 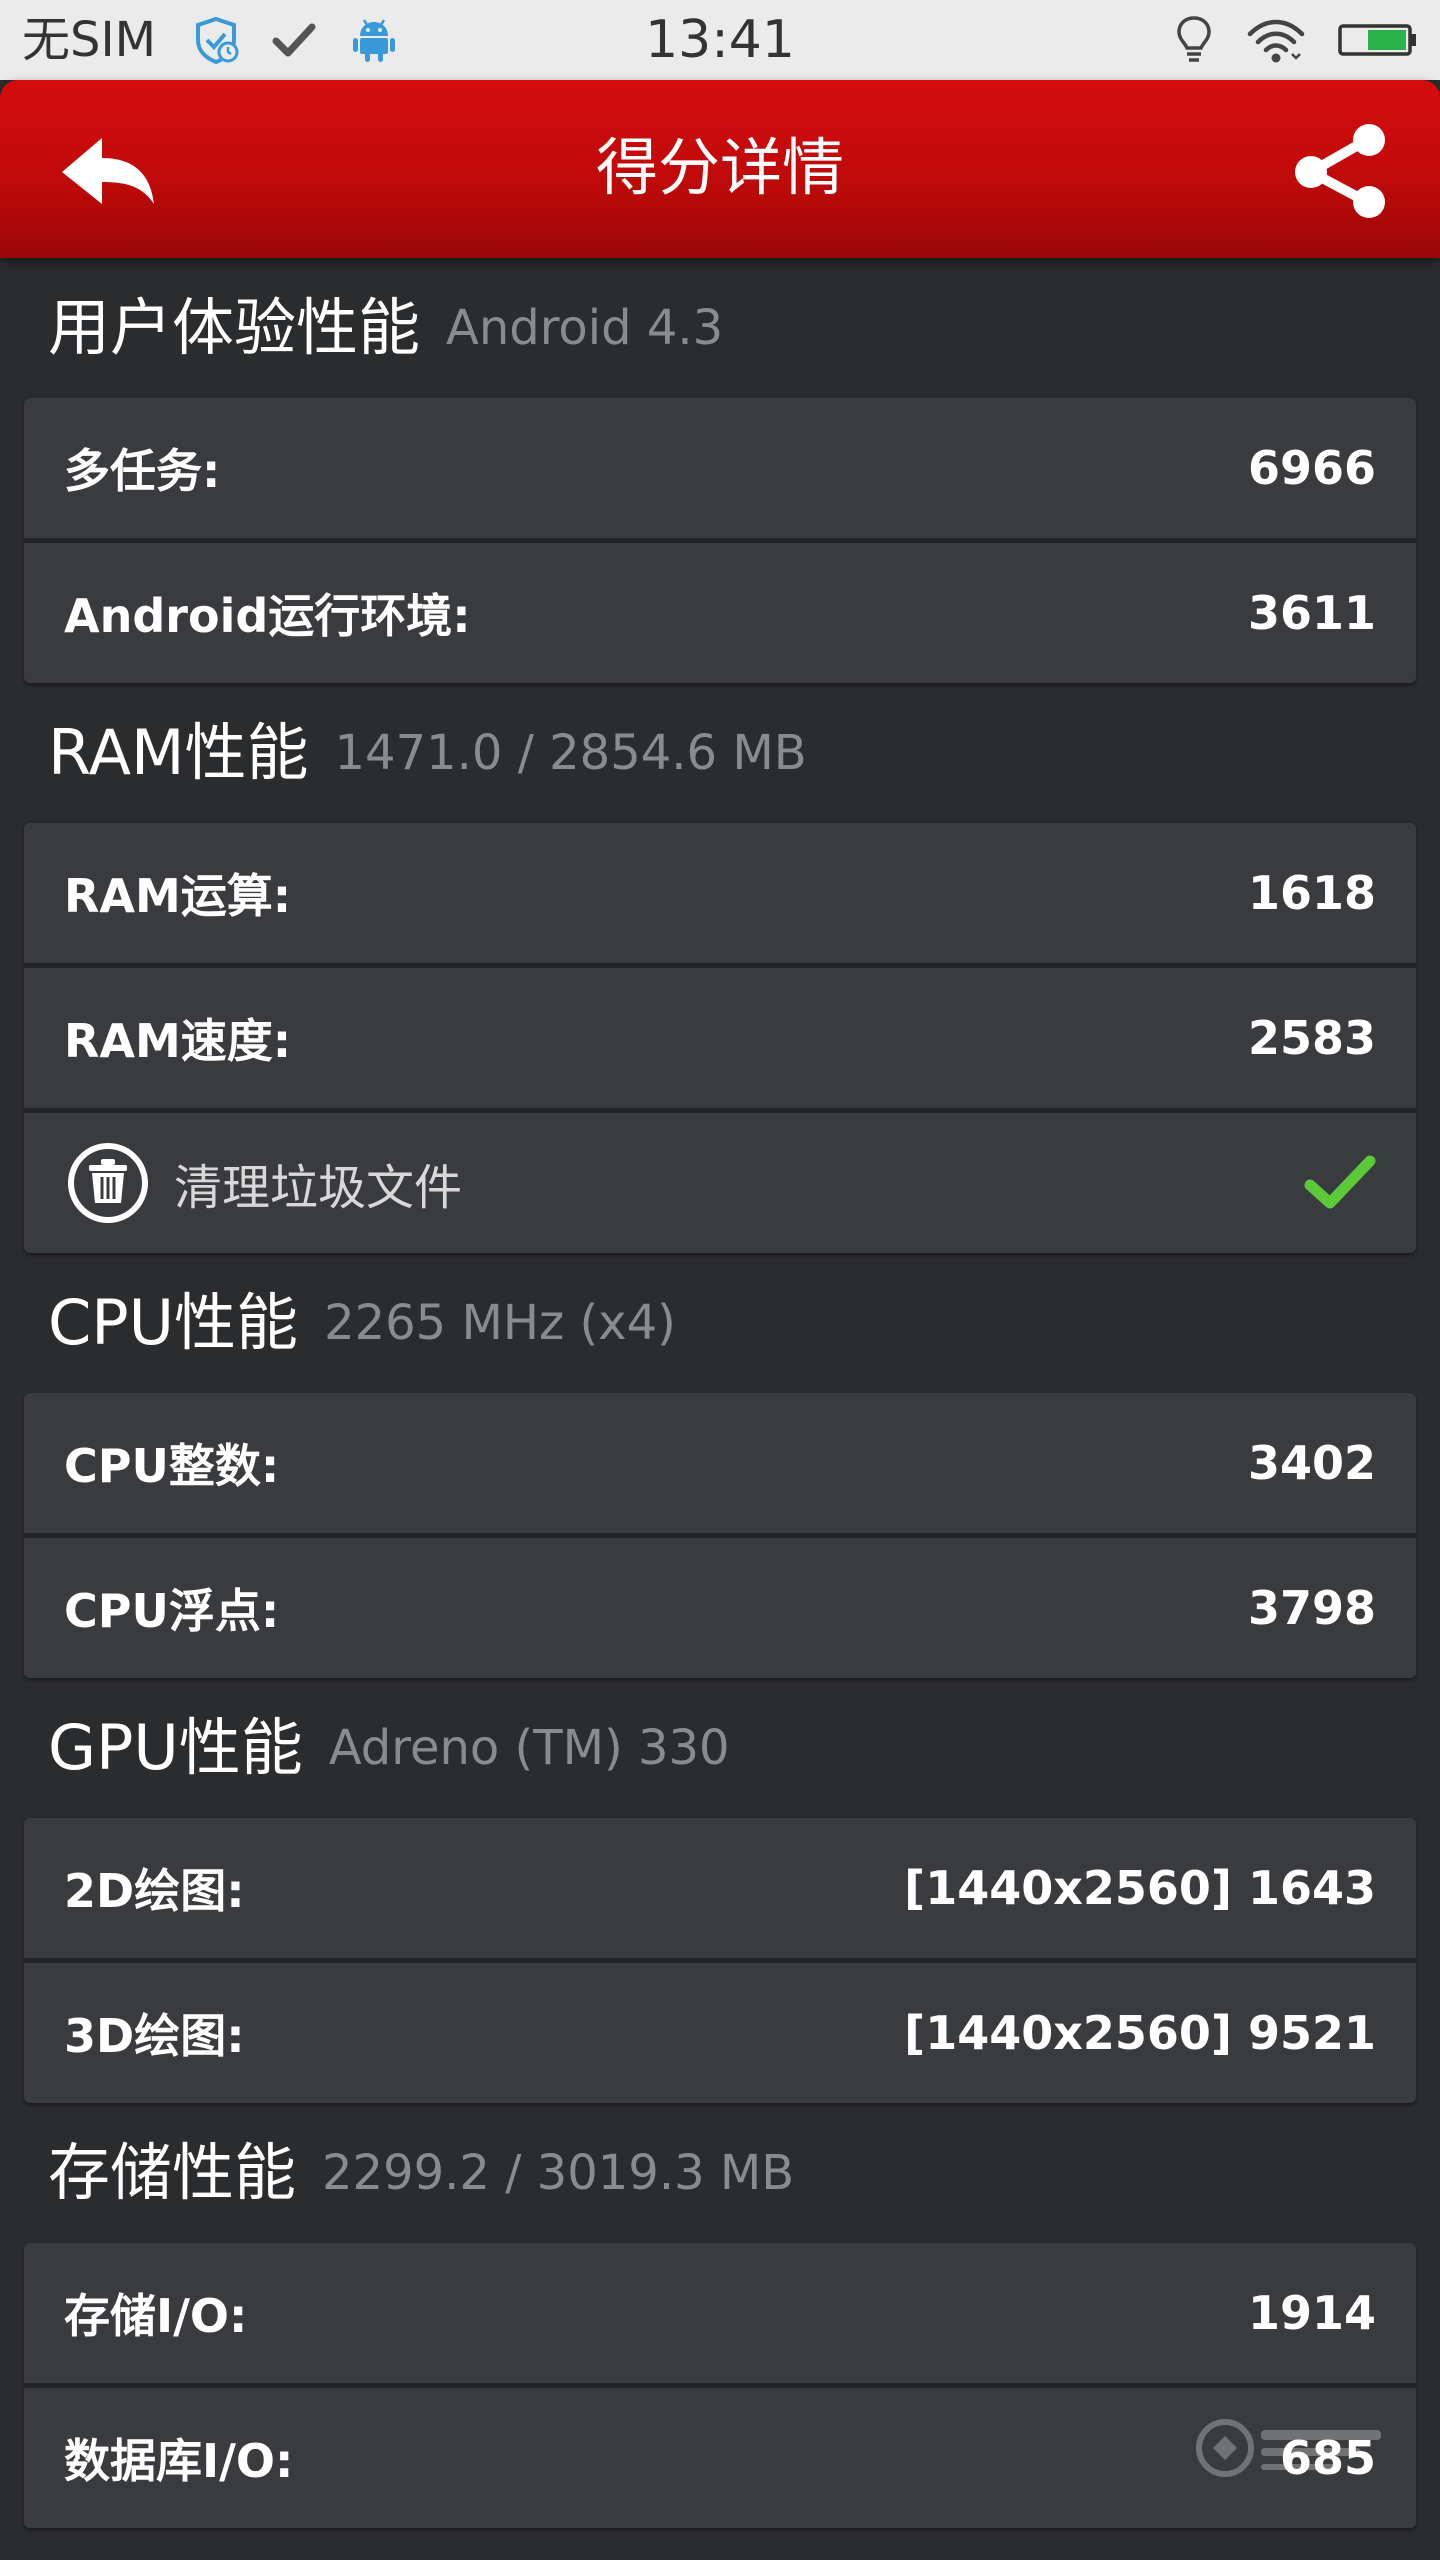 What do you see at coordinates (178, 1041) in the screenshot?
I see `score-label: RAM速度:` at bounding box center [178, 1041].